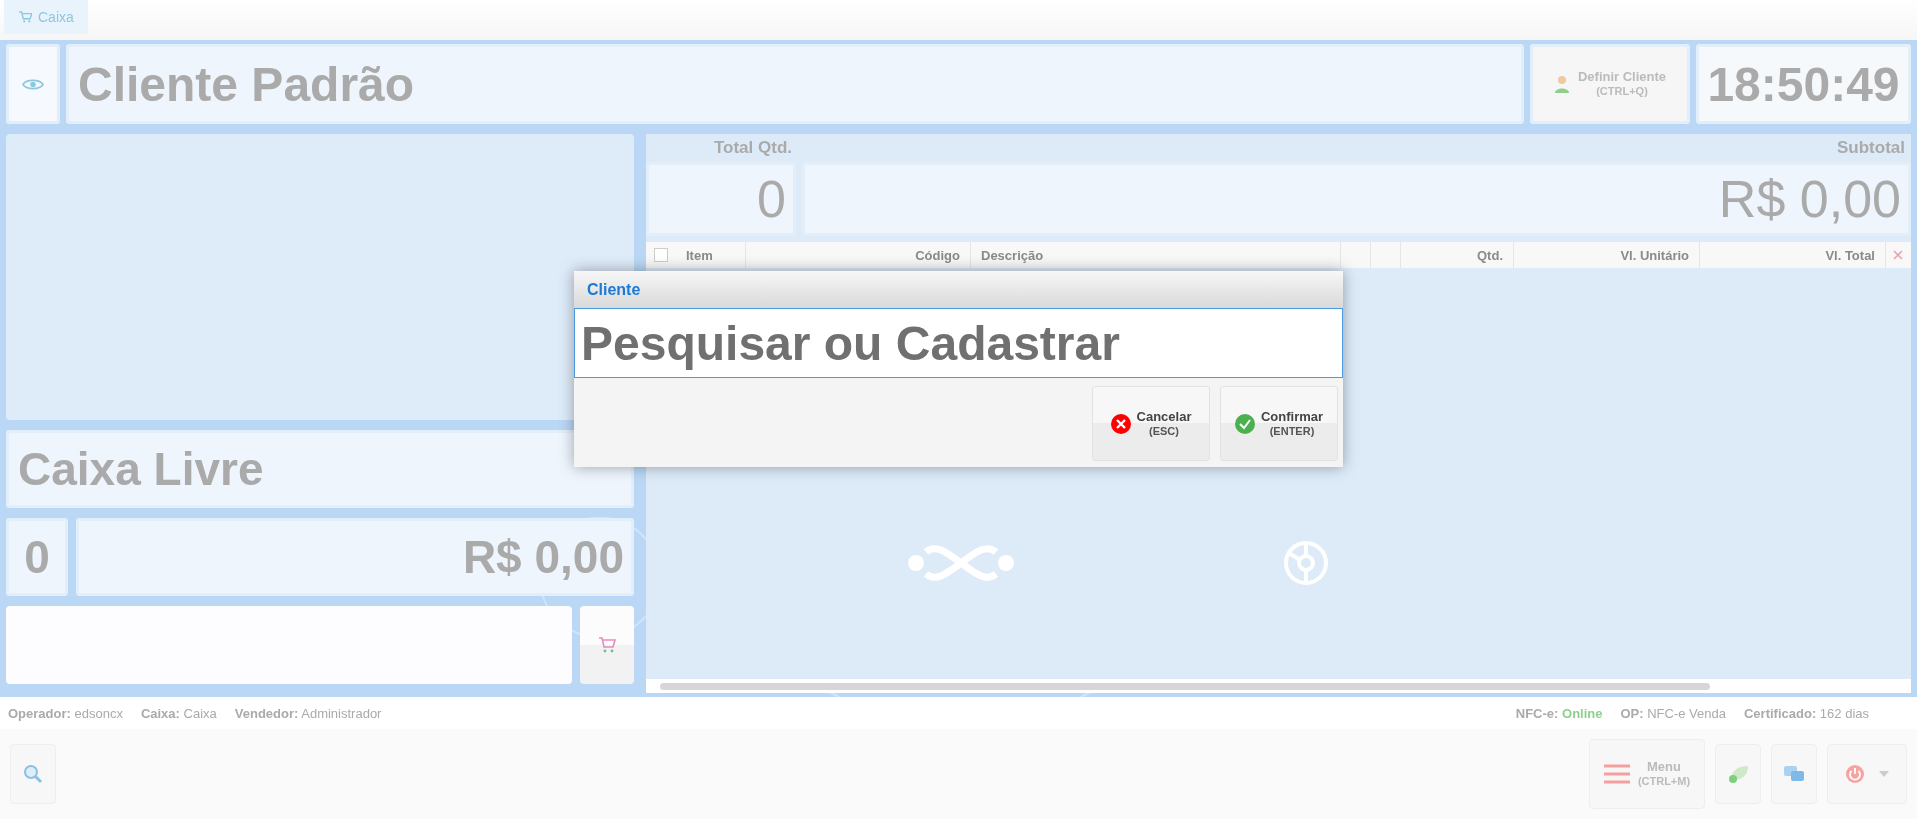  Describe the element at coordinates (1457, 255) in the screenshot. I see `column-header: Qtd.` at that location.